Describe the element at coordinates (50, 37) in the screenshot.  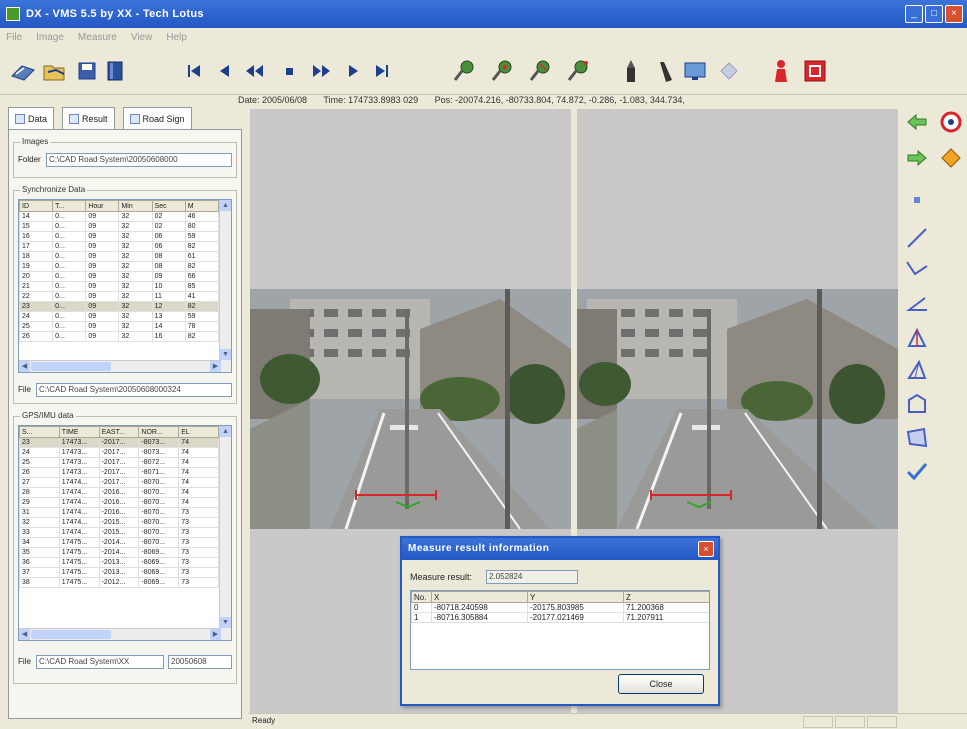
I see `menu-image: Image` at that location.